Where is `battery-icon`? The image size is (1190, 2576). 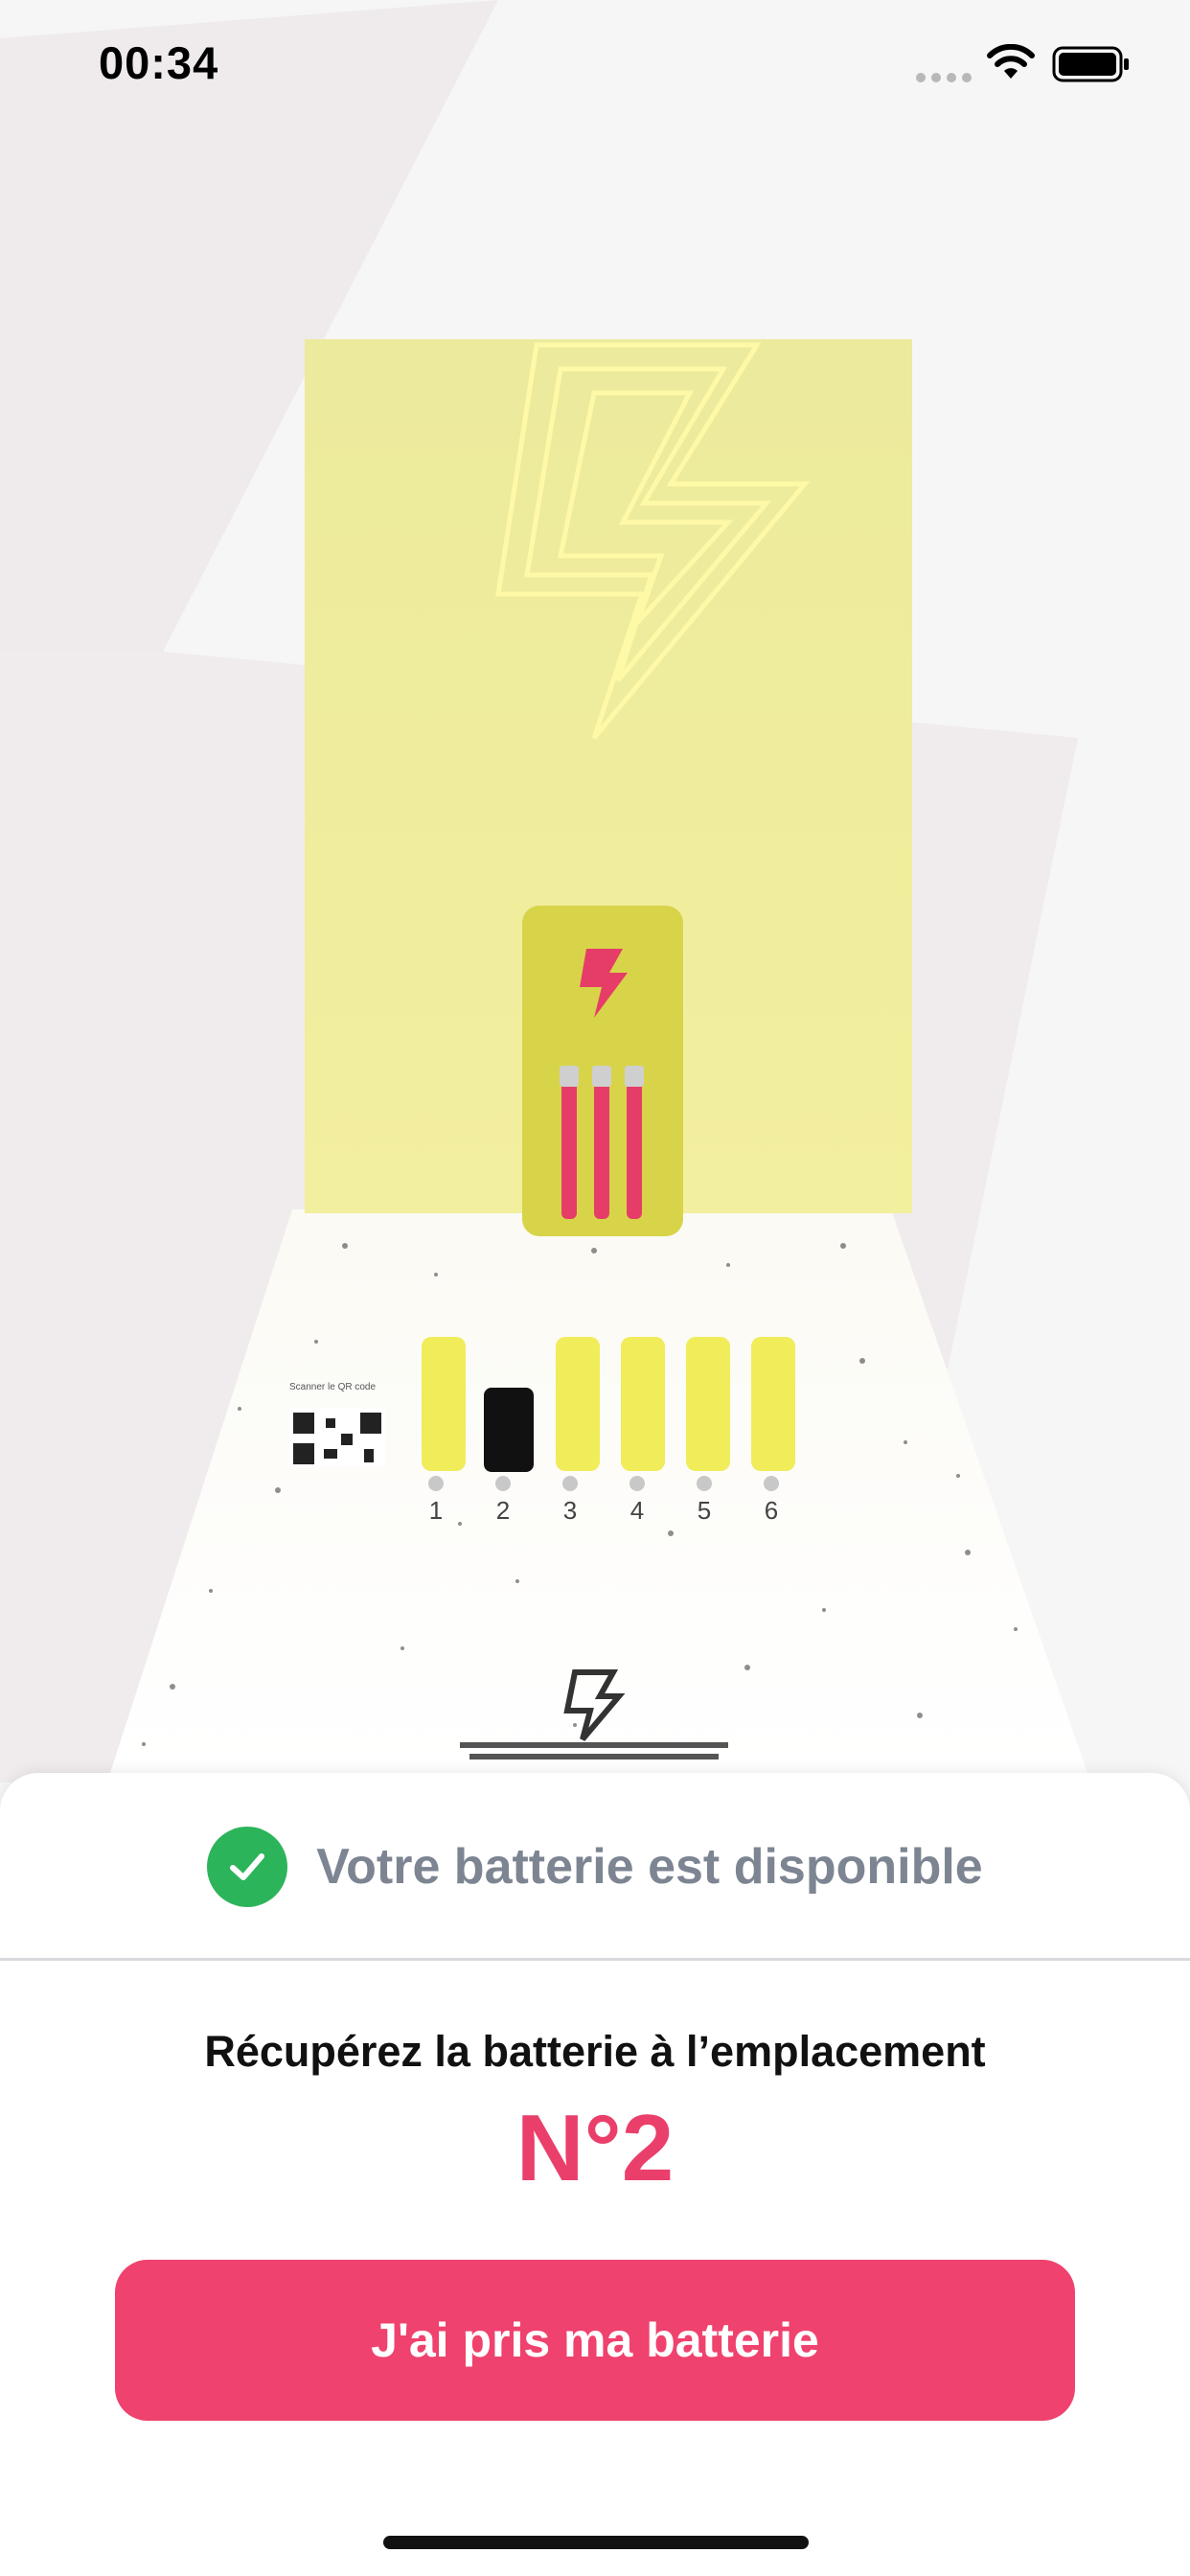
battery-icon is located at coordinates (1091, 64).